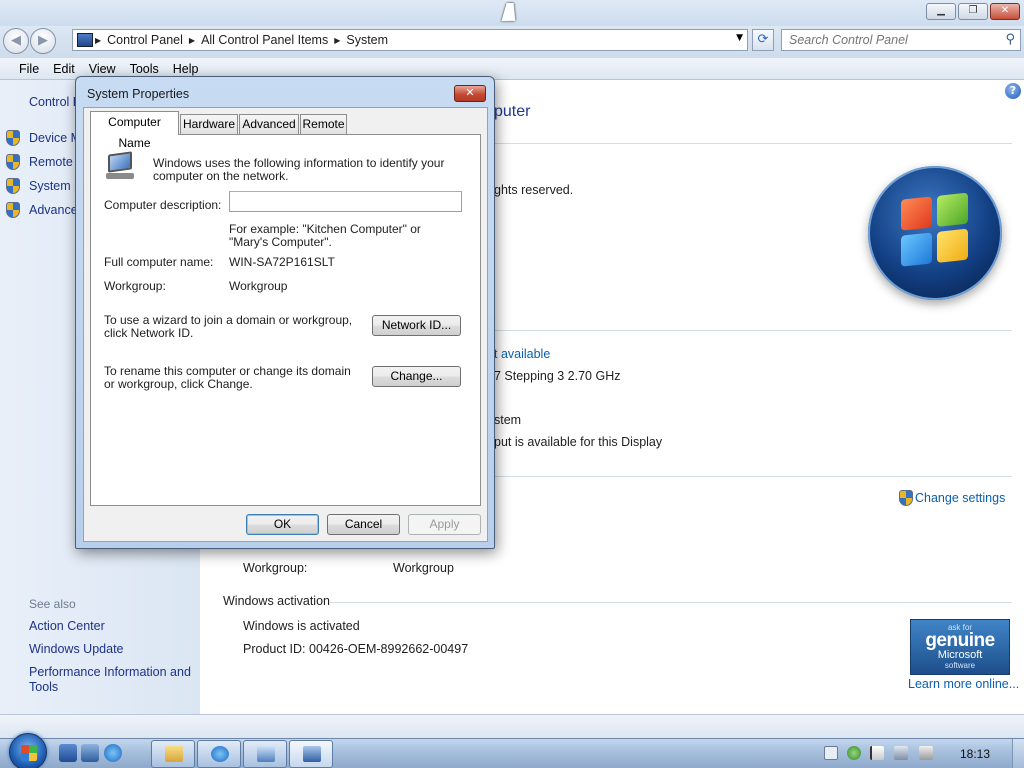 The width and height of the screenshot is (1024, 768). I want to click on flag-icon, so click(877, 753).